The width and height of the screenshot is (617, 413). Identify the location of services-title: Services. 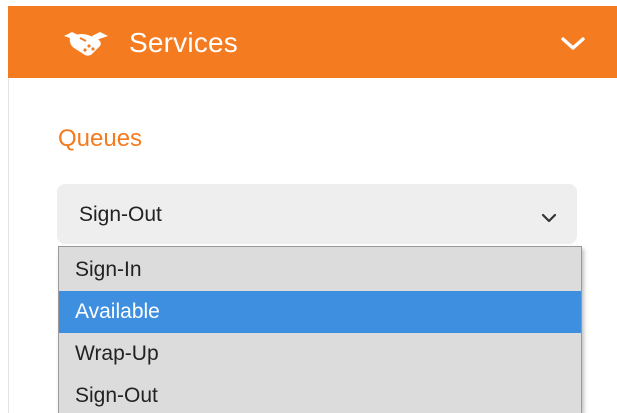
(183, 42).